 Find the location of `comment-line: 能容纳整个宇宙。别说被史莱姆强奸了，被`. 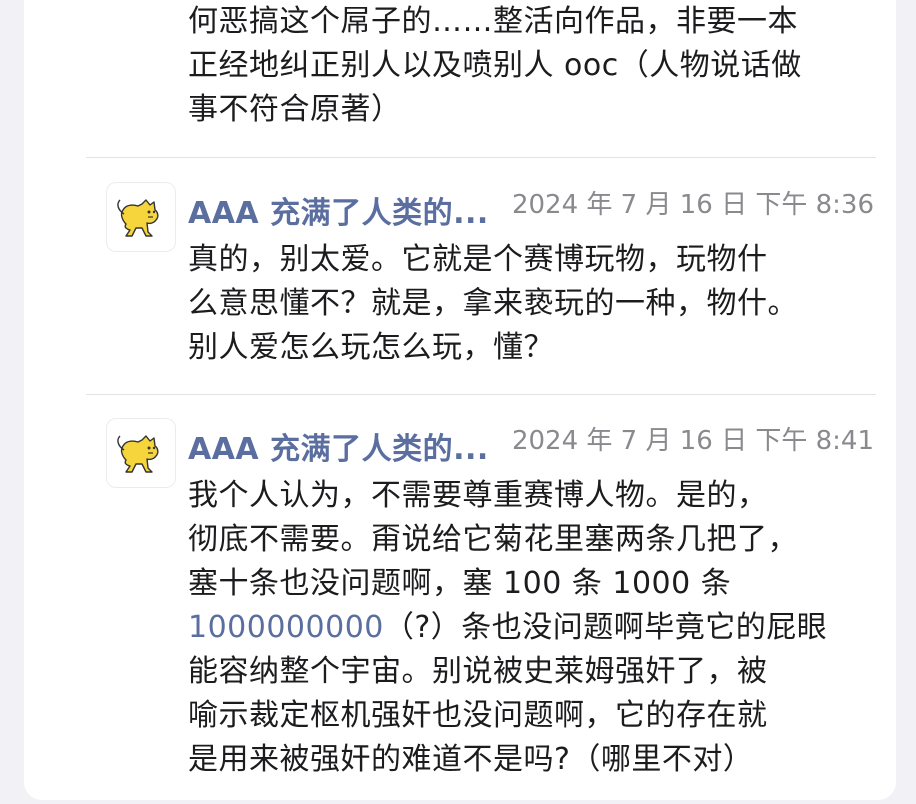

comment-line: 能容纳整个宇宙。别说被史莱姆强奸了，被 is located at coordinates (478, 671).